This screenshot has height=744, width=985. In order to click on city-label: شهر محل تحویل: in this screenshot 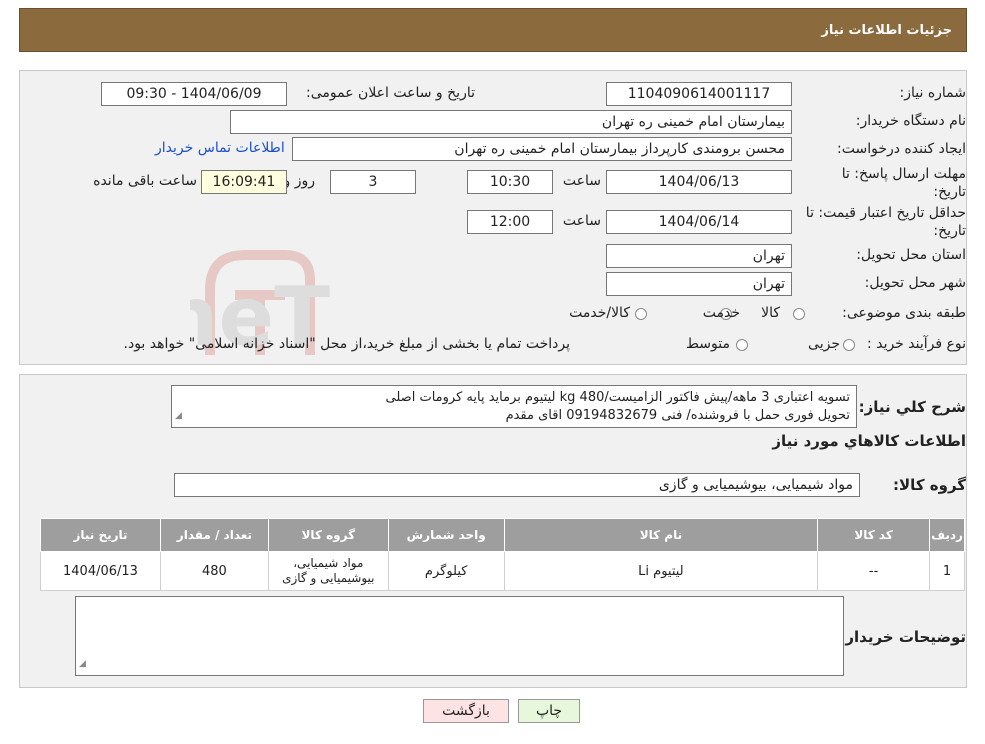, I will do `click(915, 283)`.